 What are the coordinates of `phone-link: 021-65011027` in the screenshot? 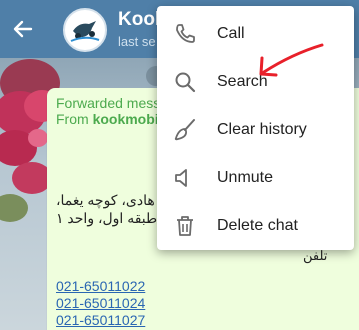 It's located at (100, 320).